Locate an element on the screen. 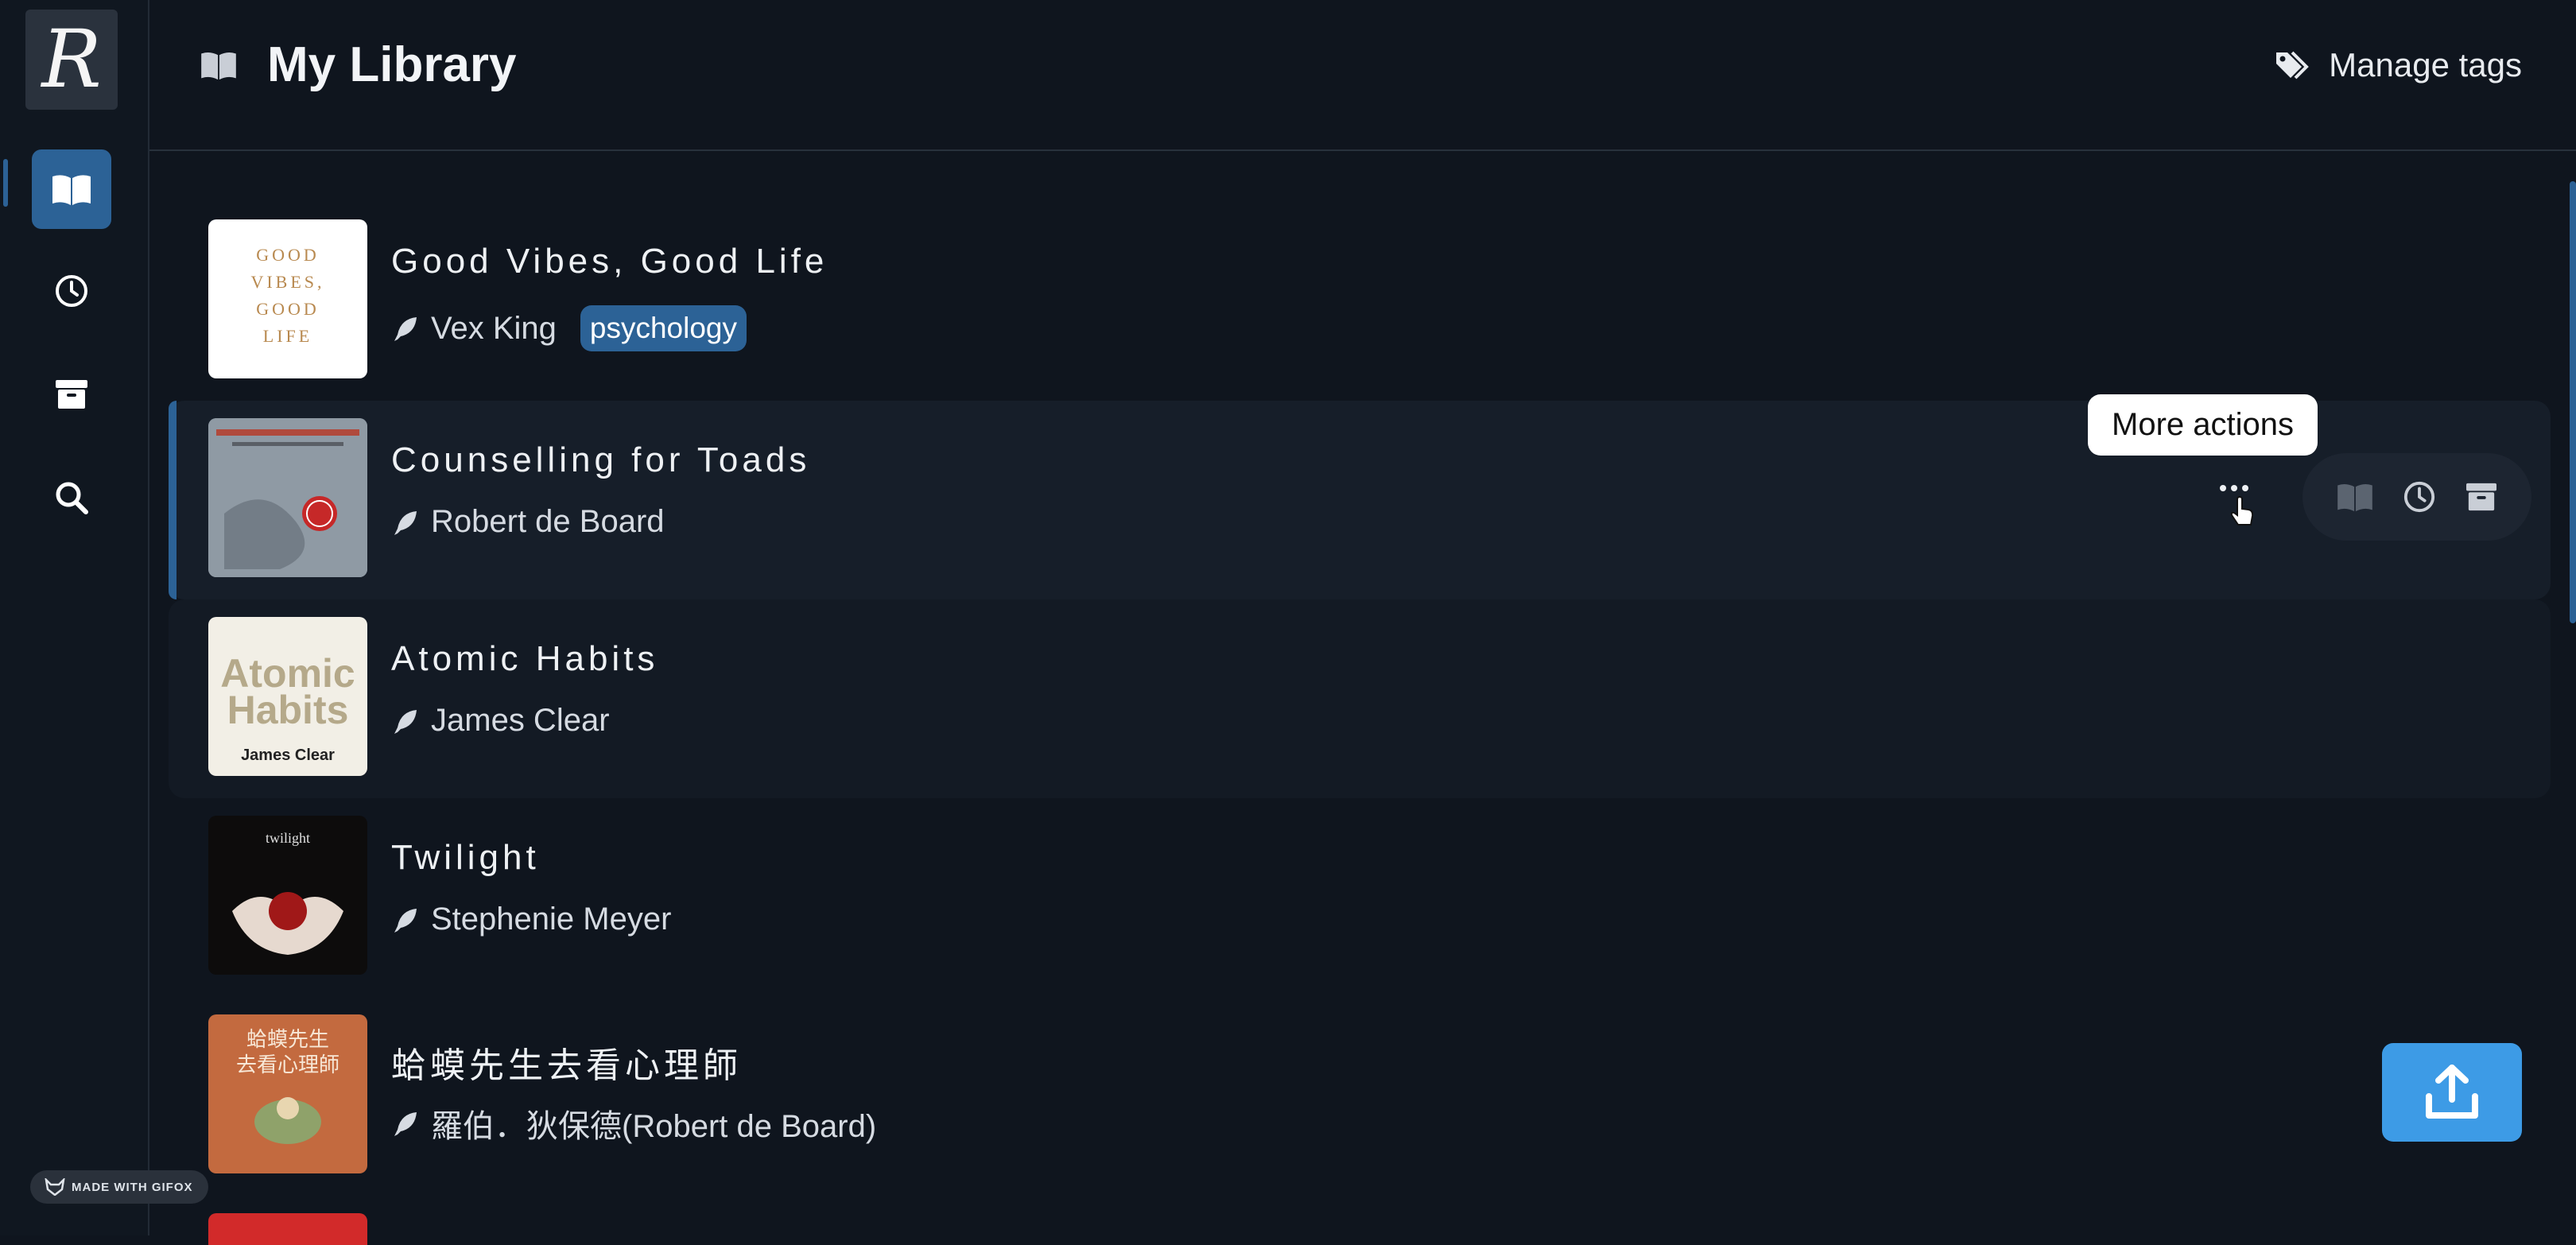 This screenshot has height=1245, width=2576. book-author: Stephenie Meyer is located at coordinates (551, 919).